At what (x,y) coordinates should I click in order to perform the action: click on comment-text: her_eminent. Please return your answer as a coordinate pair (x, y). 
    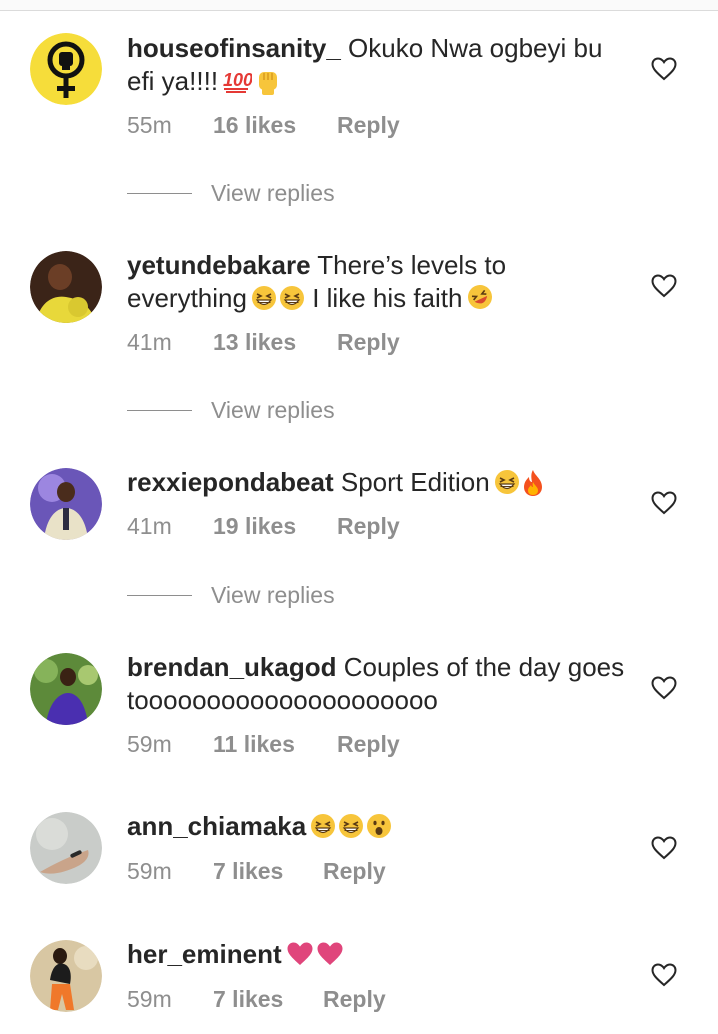
    Looking at the image, I should click on (377, 954).